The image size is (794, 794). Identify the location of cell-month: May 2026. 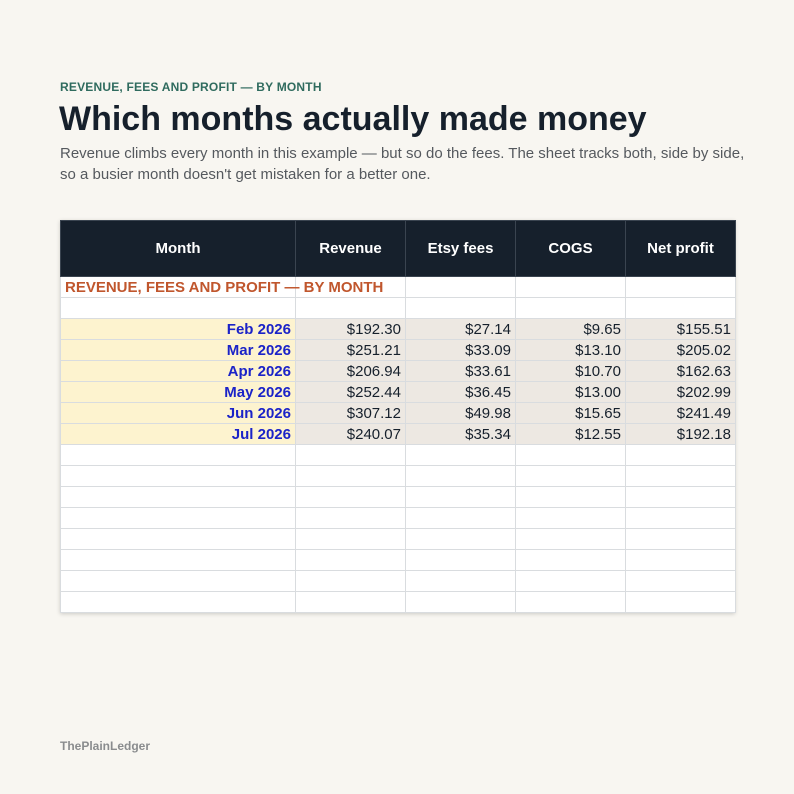
(178, 392).